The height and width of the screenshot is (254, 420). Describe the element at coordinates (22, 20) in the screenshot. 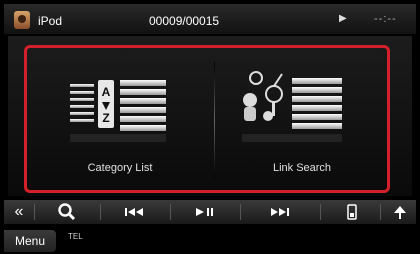

I see `ipod-icon` at that location.